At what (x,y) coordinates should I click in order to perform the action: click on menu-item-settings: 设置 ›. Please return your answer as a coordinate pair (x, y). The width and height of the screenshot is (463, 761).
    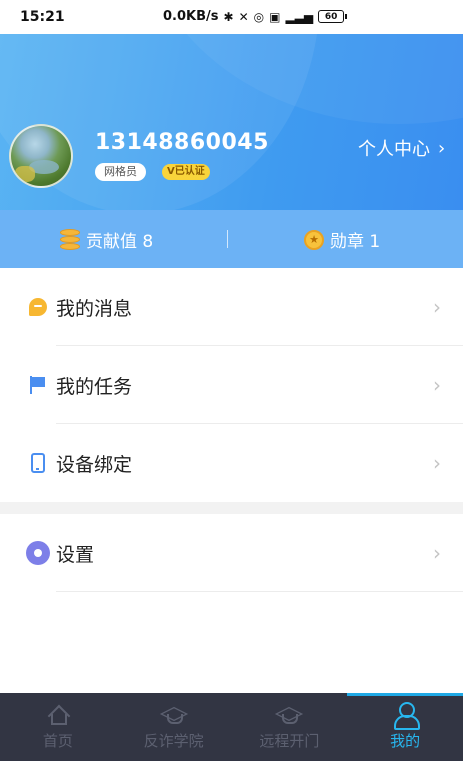
    Looking at the image, I should click on (231, 553).